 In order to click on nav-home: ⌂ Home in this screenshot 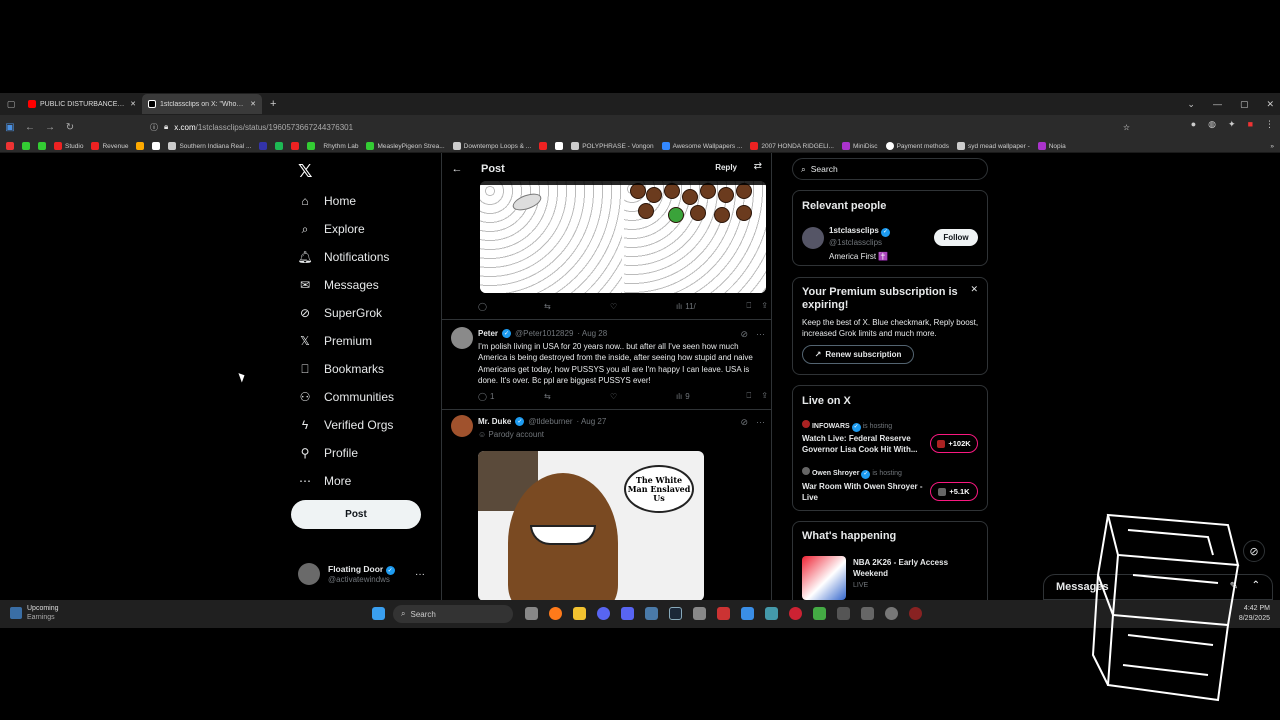, I will do `click(327, 201)`.